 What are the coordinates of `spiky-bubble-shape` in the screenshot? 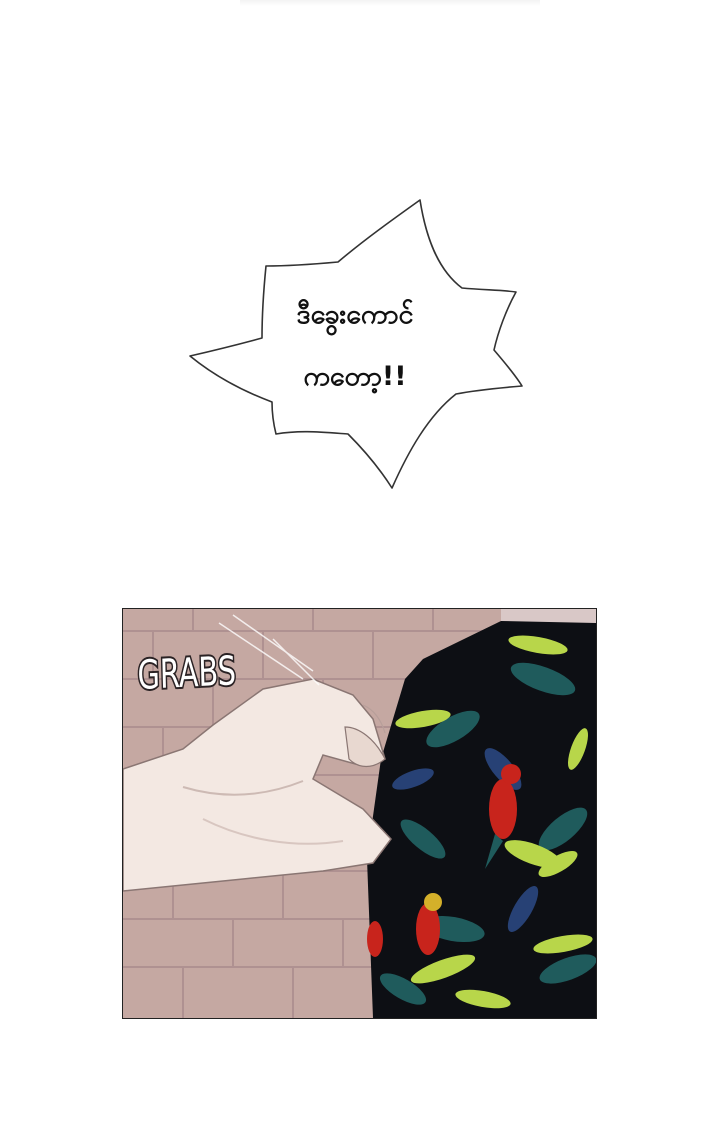 It's located at (356, 344).